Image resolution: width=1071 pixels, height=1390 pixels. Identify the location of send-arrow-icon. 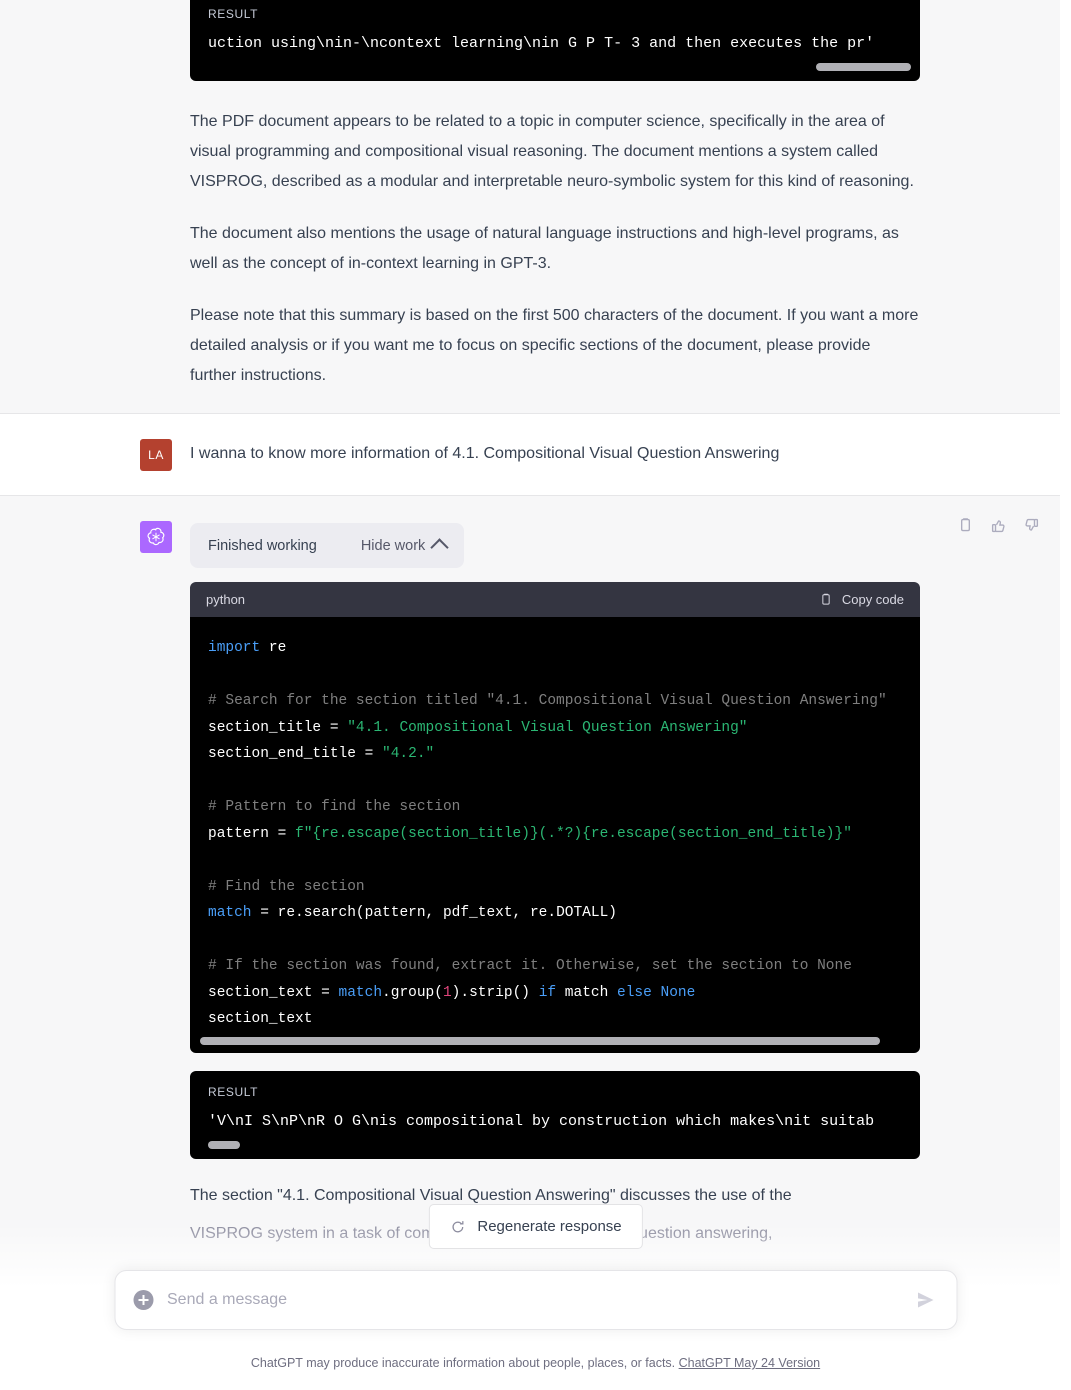
(925, 1300).